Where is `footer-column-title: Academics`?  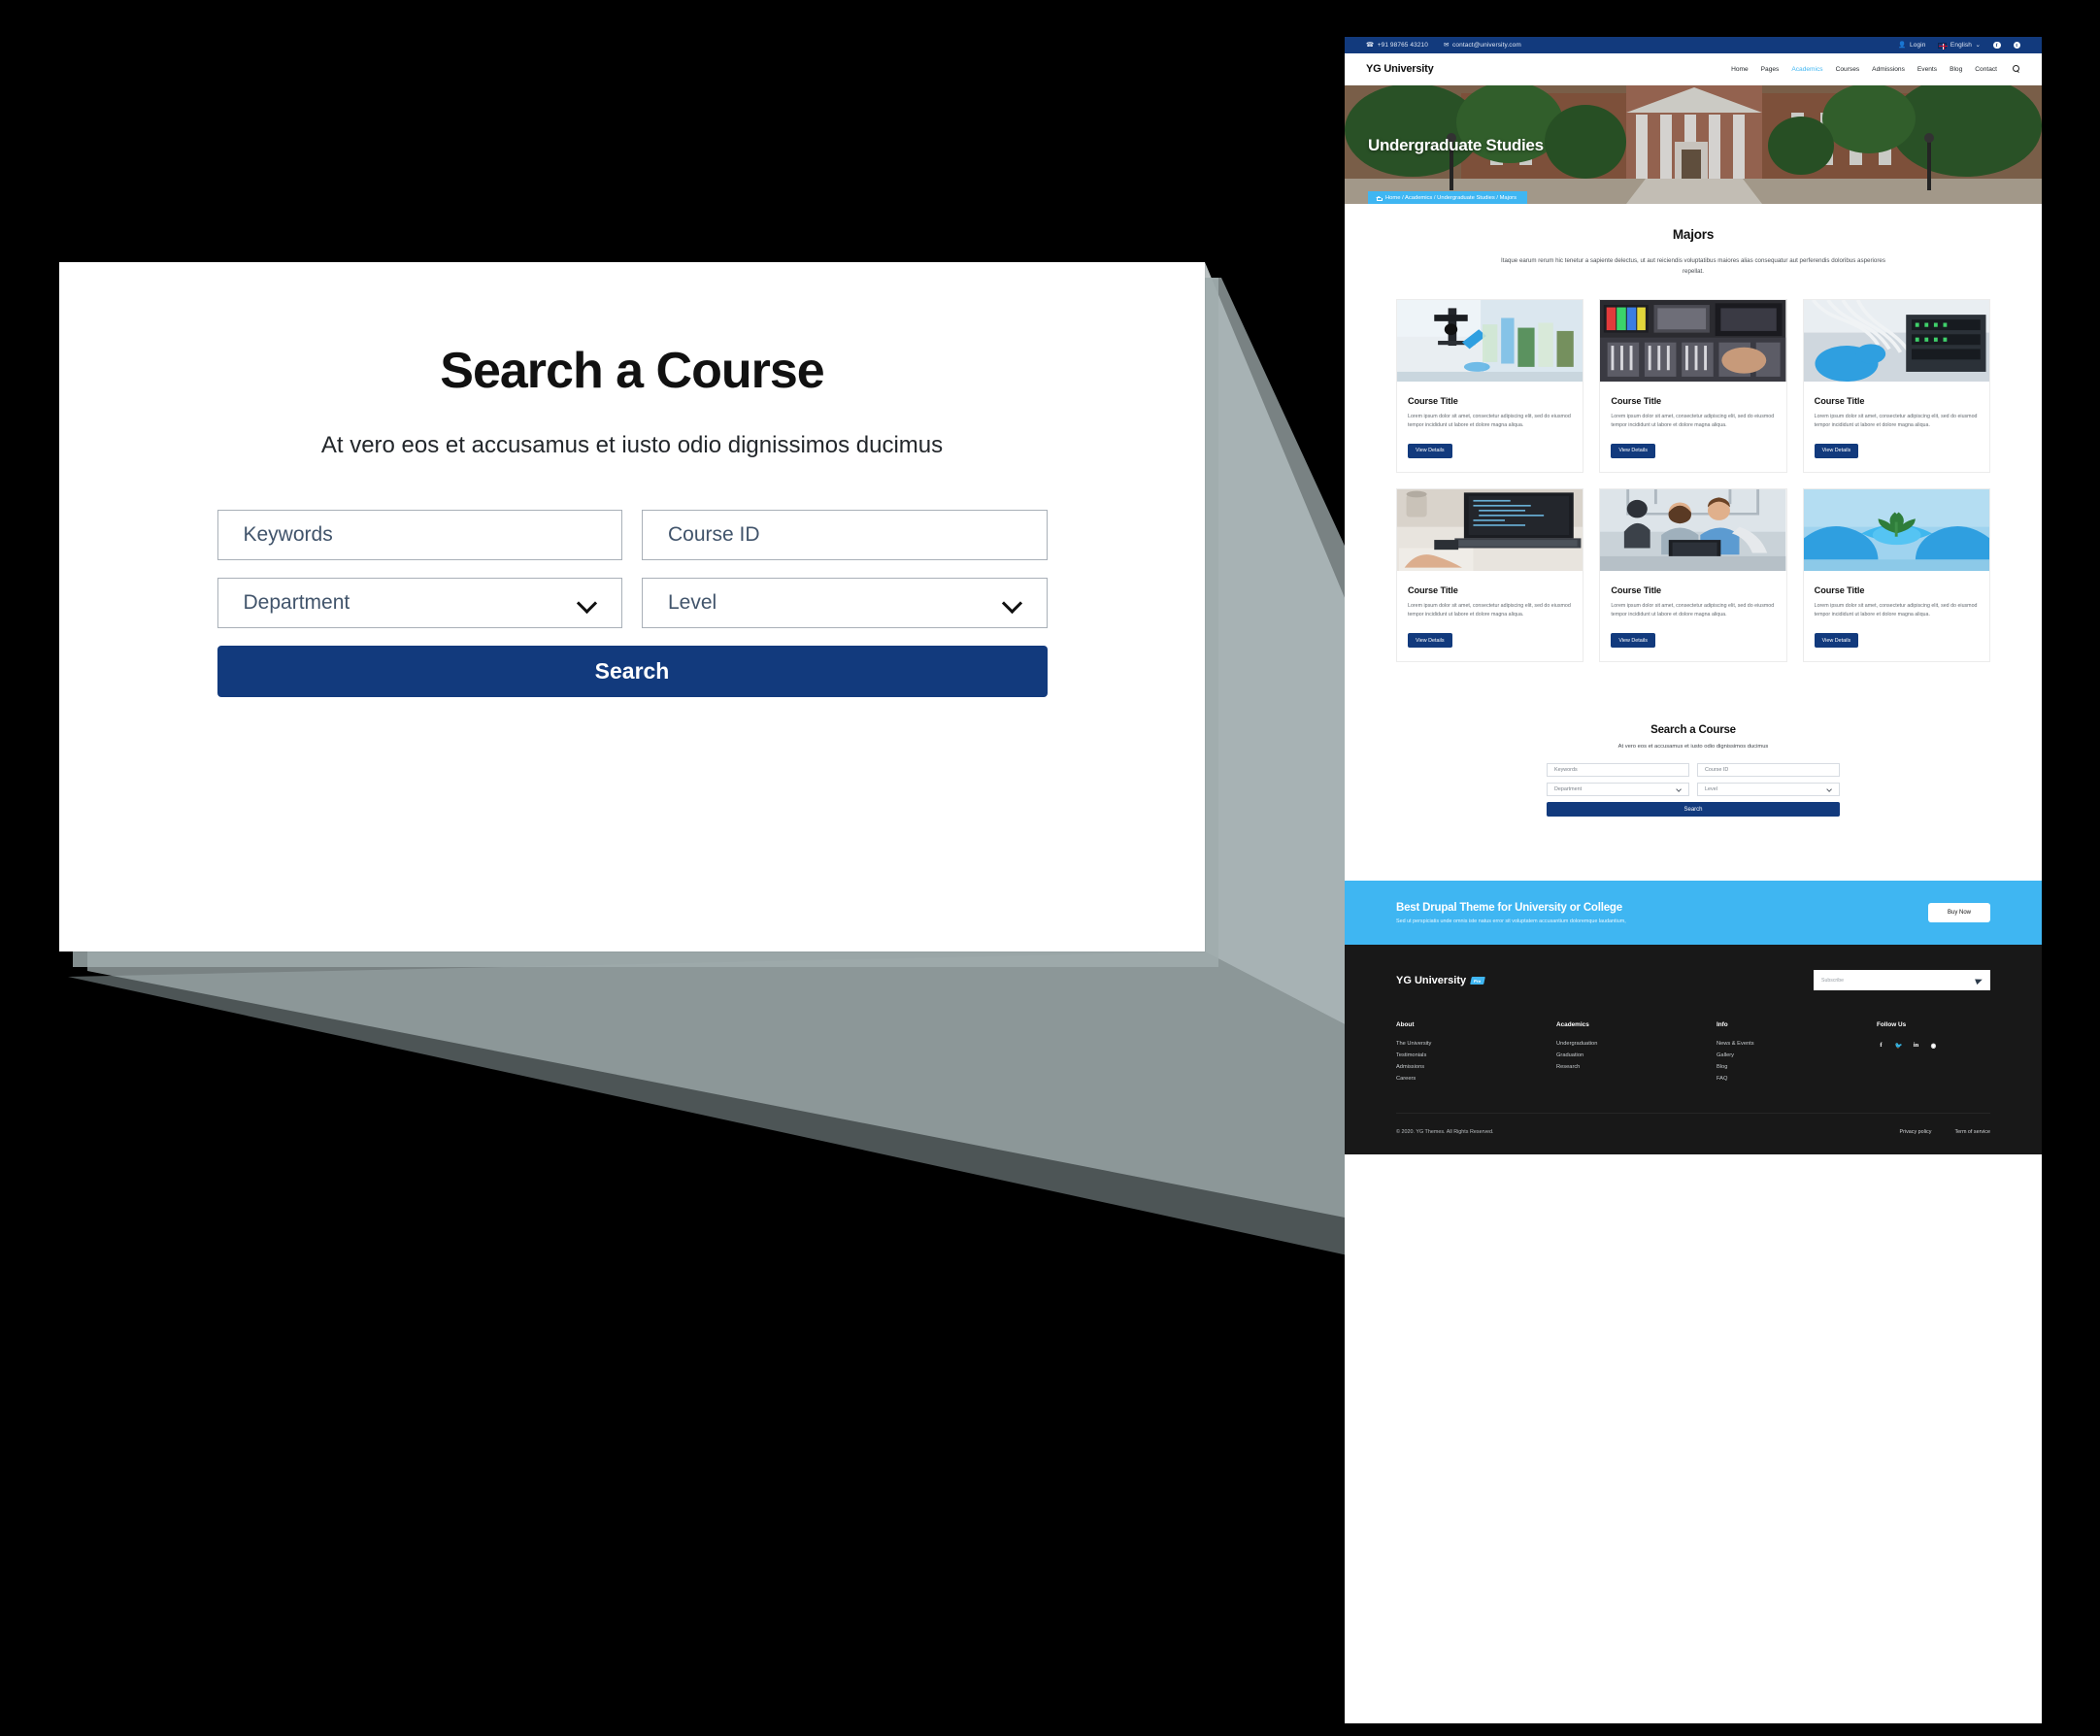 footer-column-title: Academics is located at coordinates (1572, 1024).